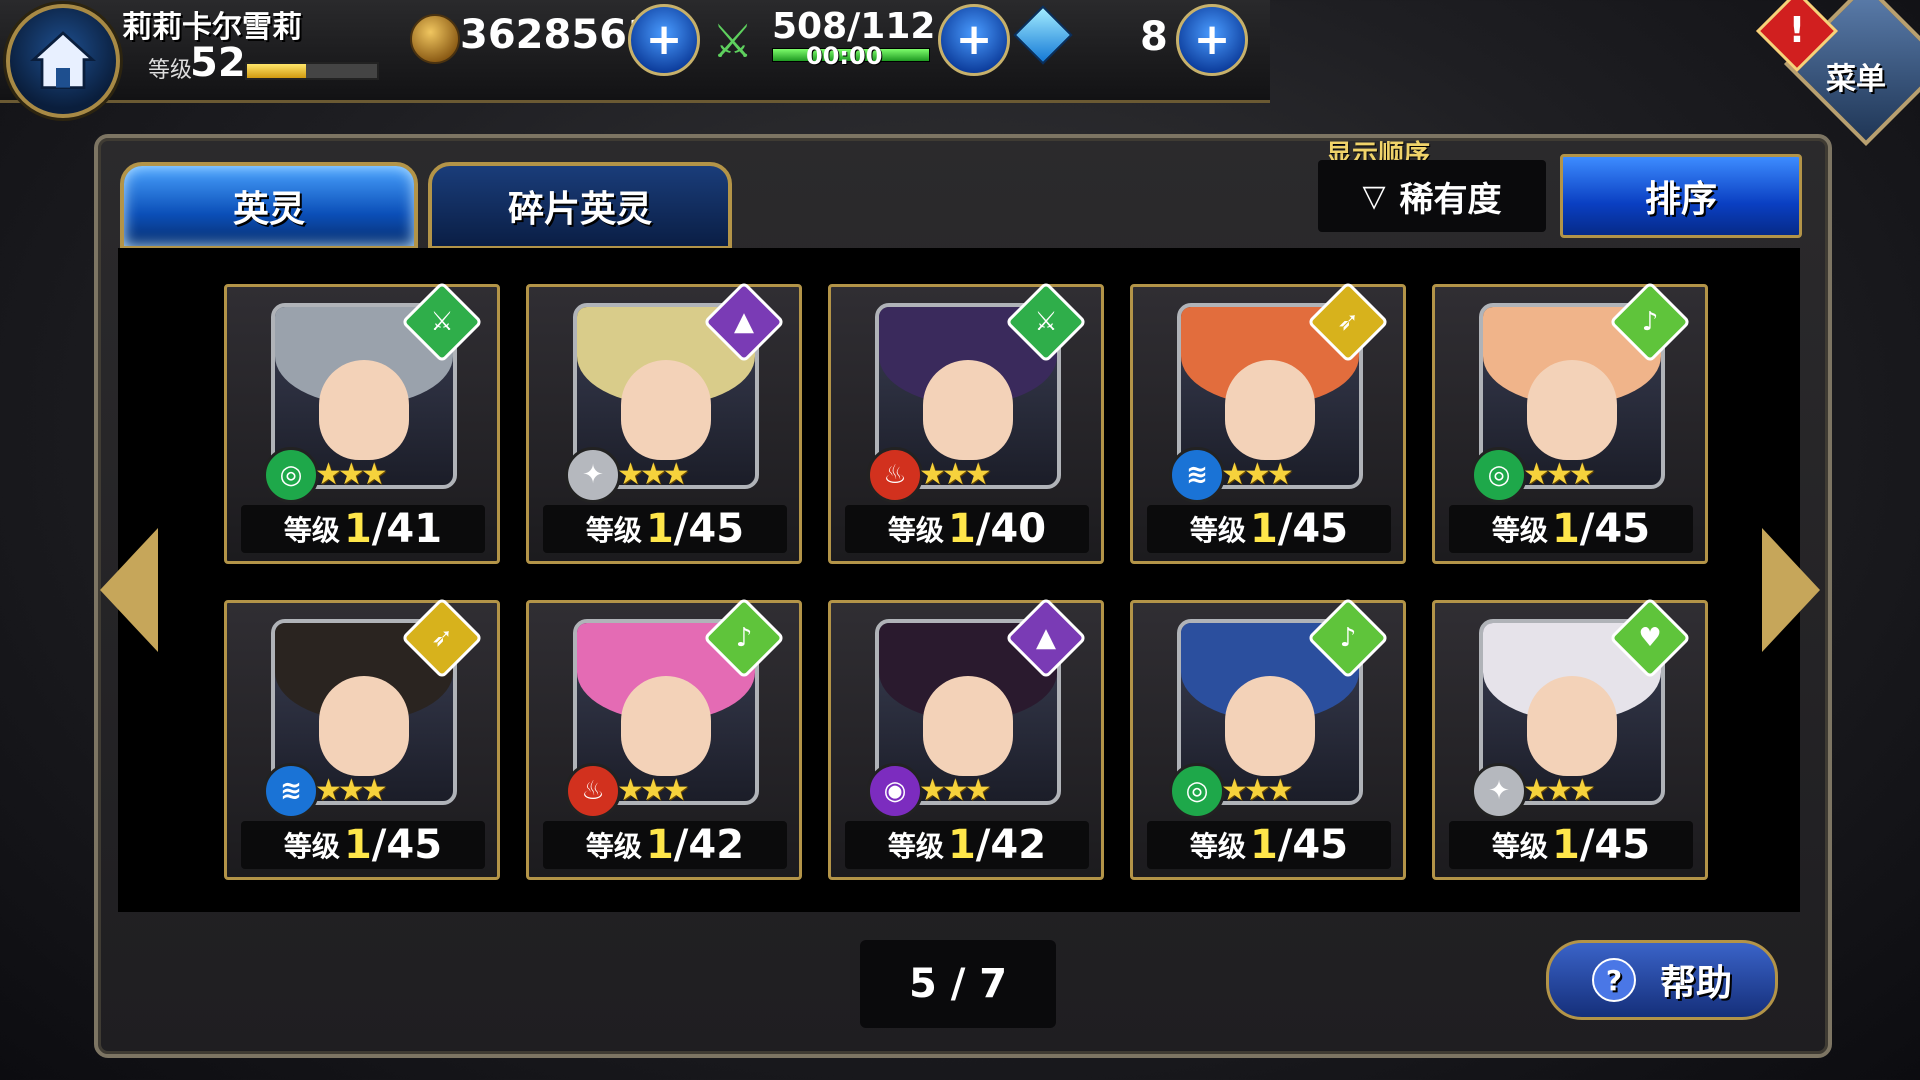 The image size is (1920, 1080). I want to click on question-icon: ?, so click(1613, 980).